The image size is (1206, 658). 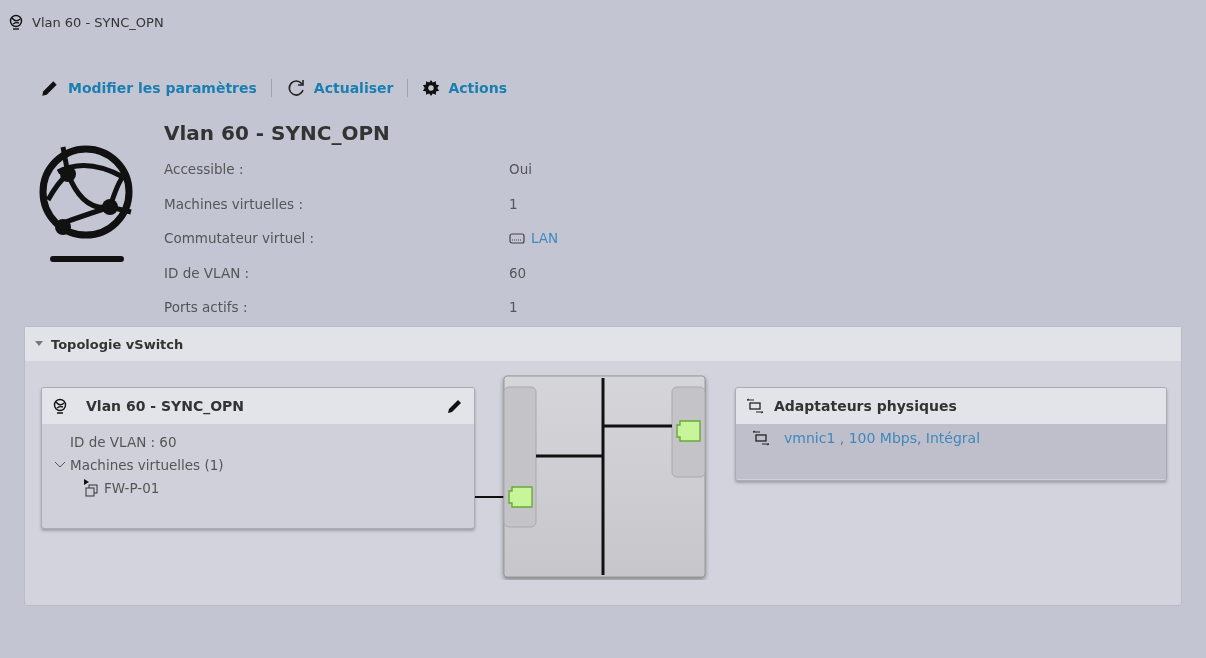 What do you see at coordinates (166, 406) in the screenshot?
I see `portgroup-name: Vlan 60 - SYNC_OPN` at bounding box center [166, 406].